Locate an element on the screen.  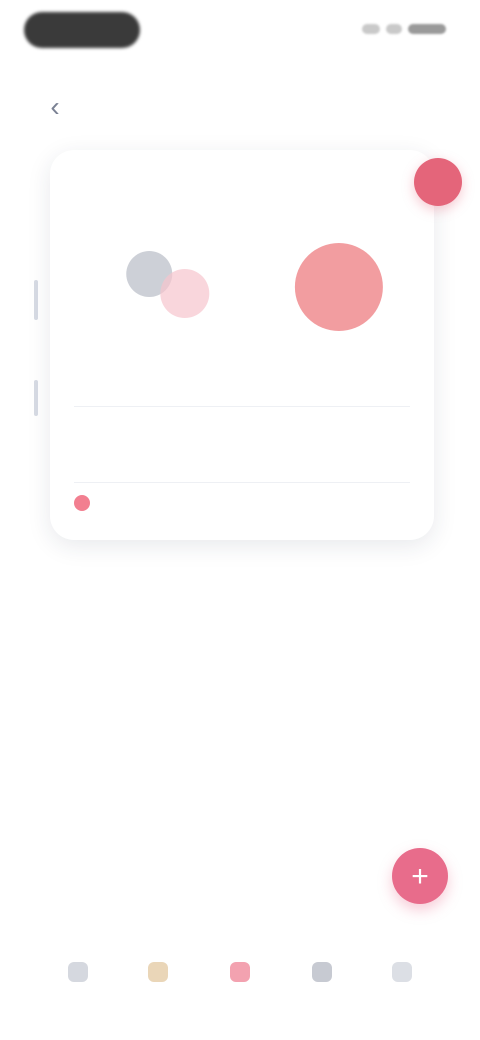
settings-icon is located at coordinates (402, 972).